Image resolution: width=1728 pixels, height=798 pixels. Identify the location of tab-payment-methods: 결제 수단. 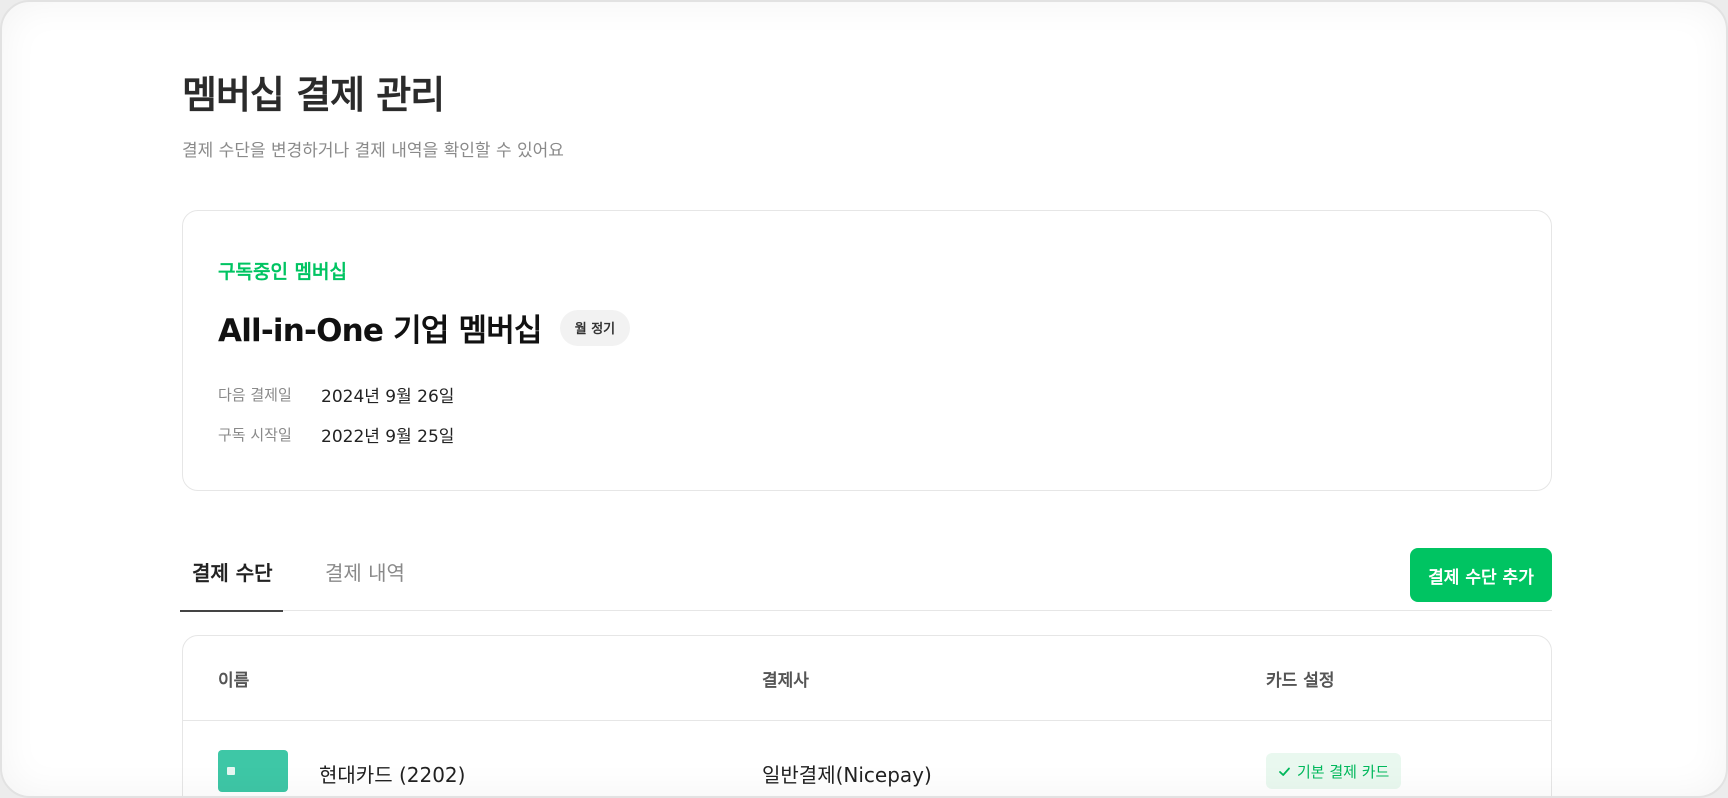
(232, 571).